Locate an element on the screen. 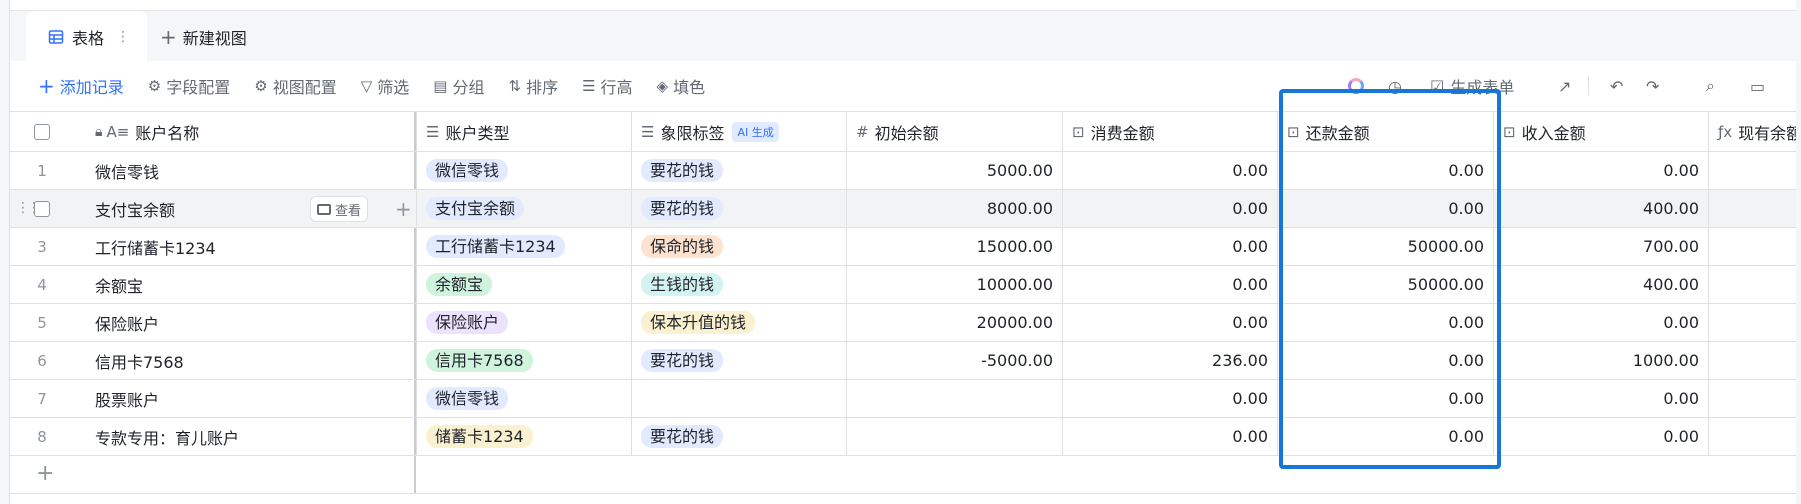  fill-color-button: ◈ 填色 is located at coordinates (681, 86).